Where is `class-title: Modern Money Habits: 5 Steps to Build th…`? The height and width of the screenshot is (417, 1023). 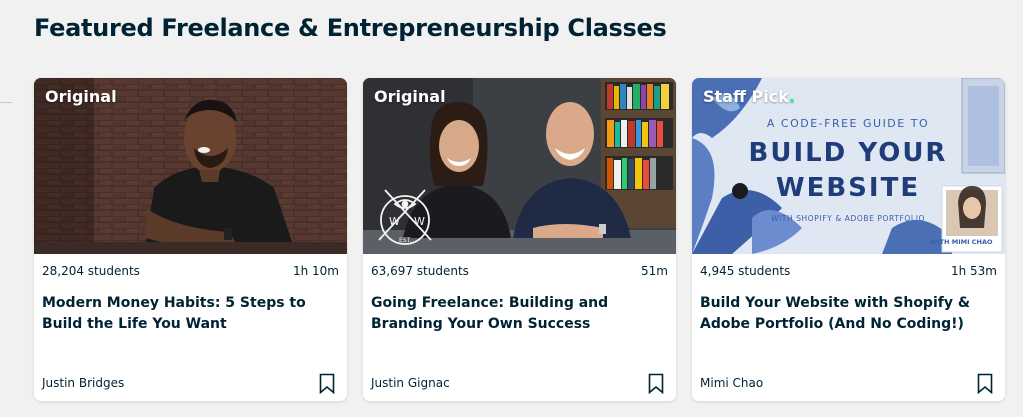 class-title: Modern Money Habits: 5 Steps to Build th… is located at coordinates (189, 314).